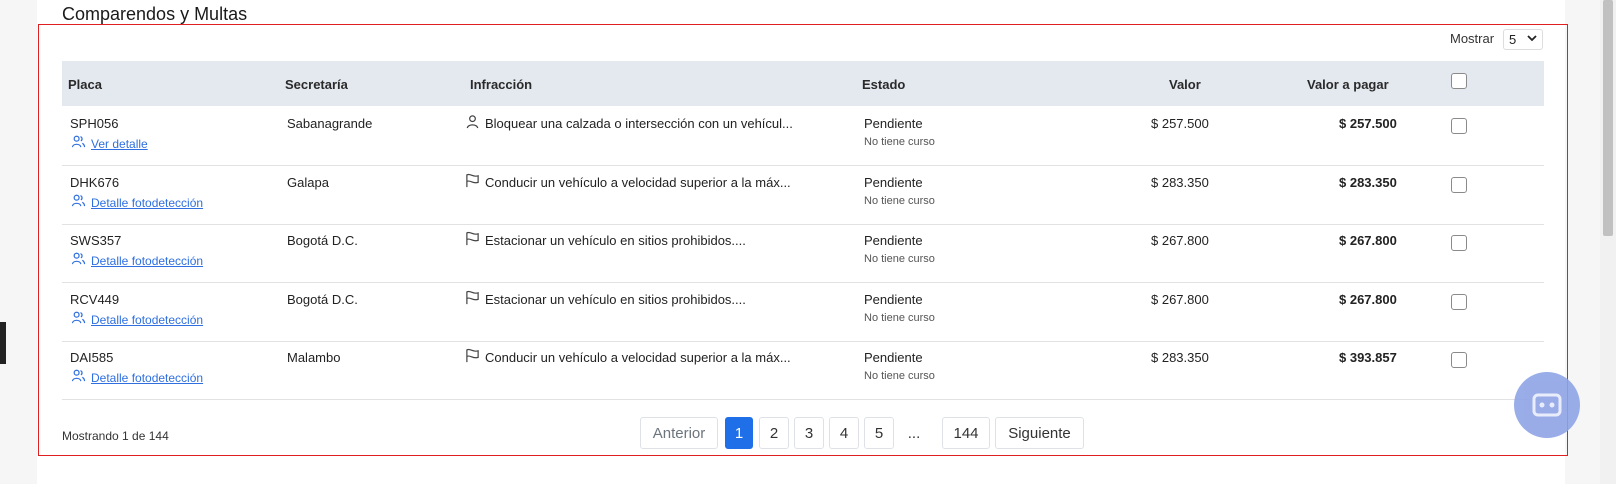  Describe the element at coordinates (94, 123) in the screenshot. I see `plate-number: SPH056` at that location.